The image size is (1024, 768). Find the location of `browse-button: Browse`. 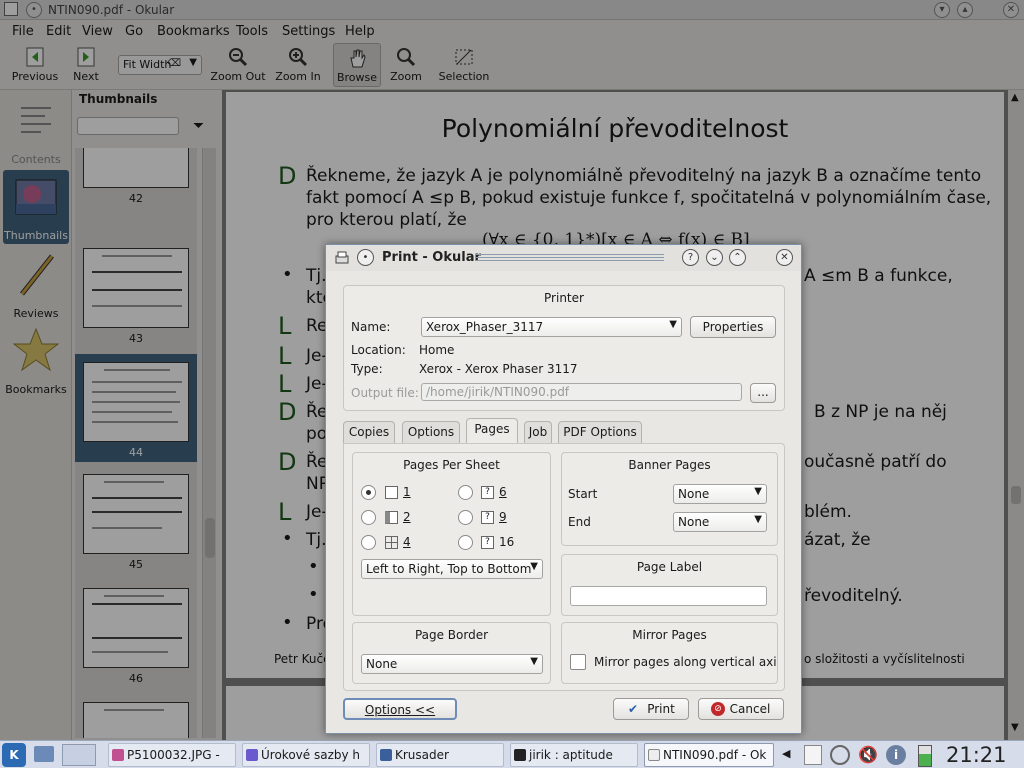

browse-button: Browse is located at coordinates (357, 65).